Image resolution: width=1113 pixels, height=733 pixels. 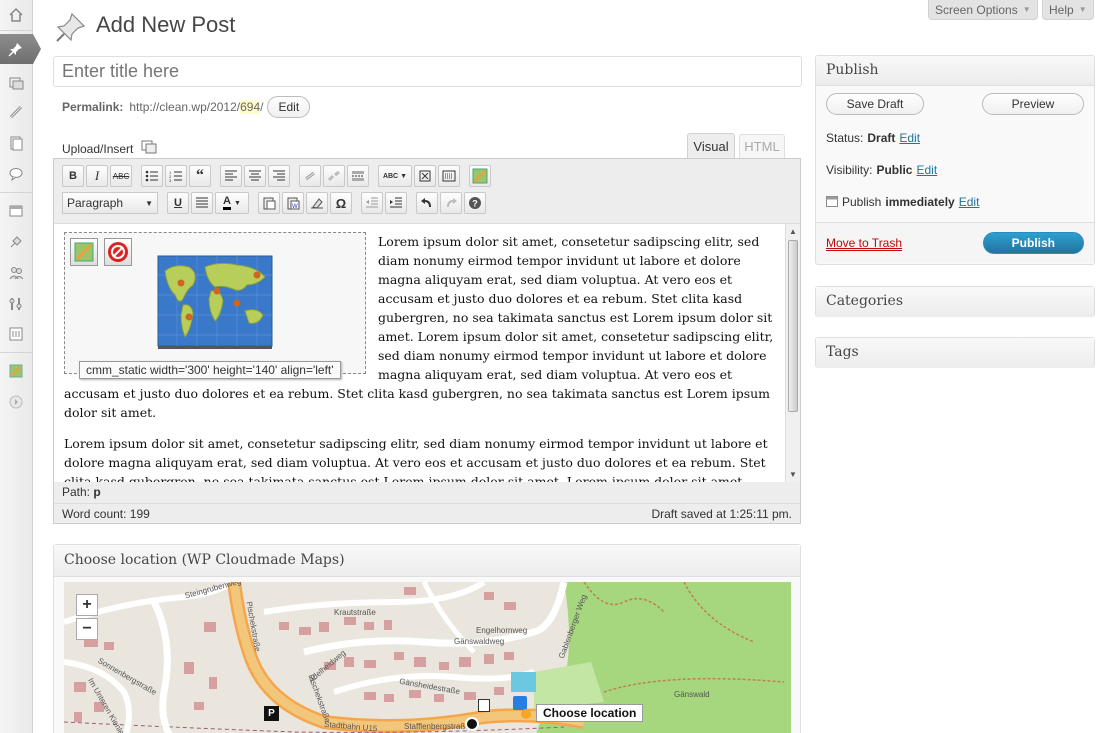 I want to click on unlink-icon, so click(x=334, y=176).